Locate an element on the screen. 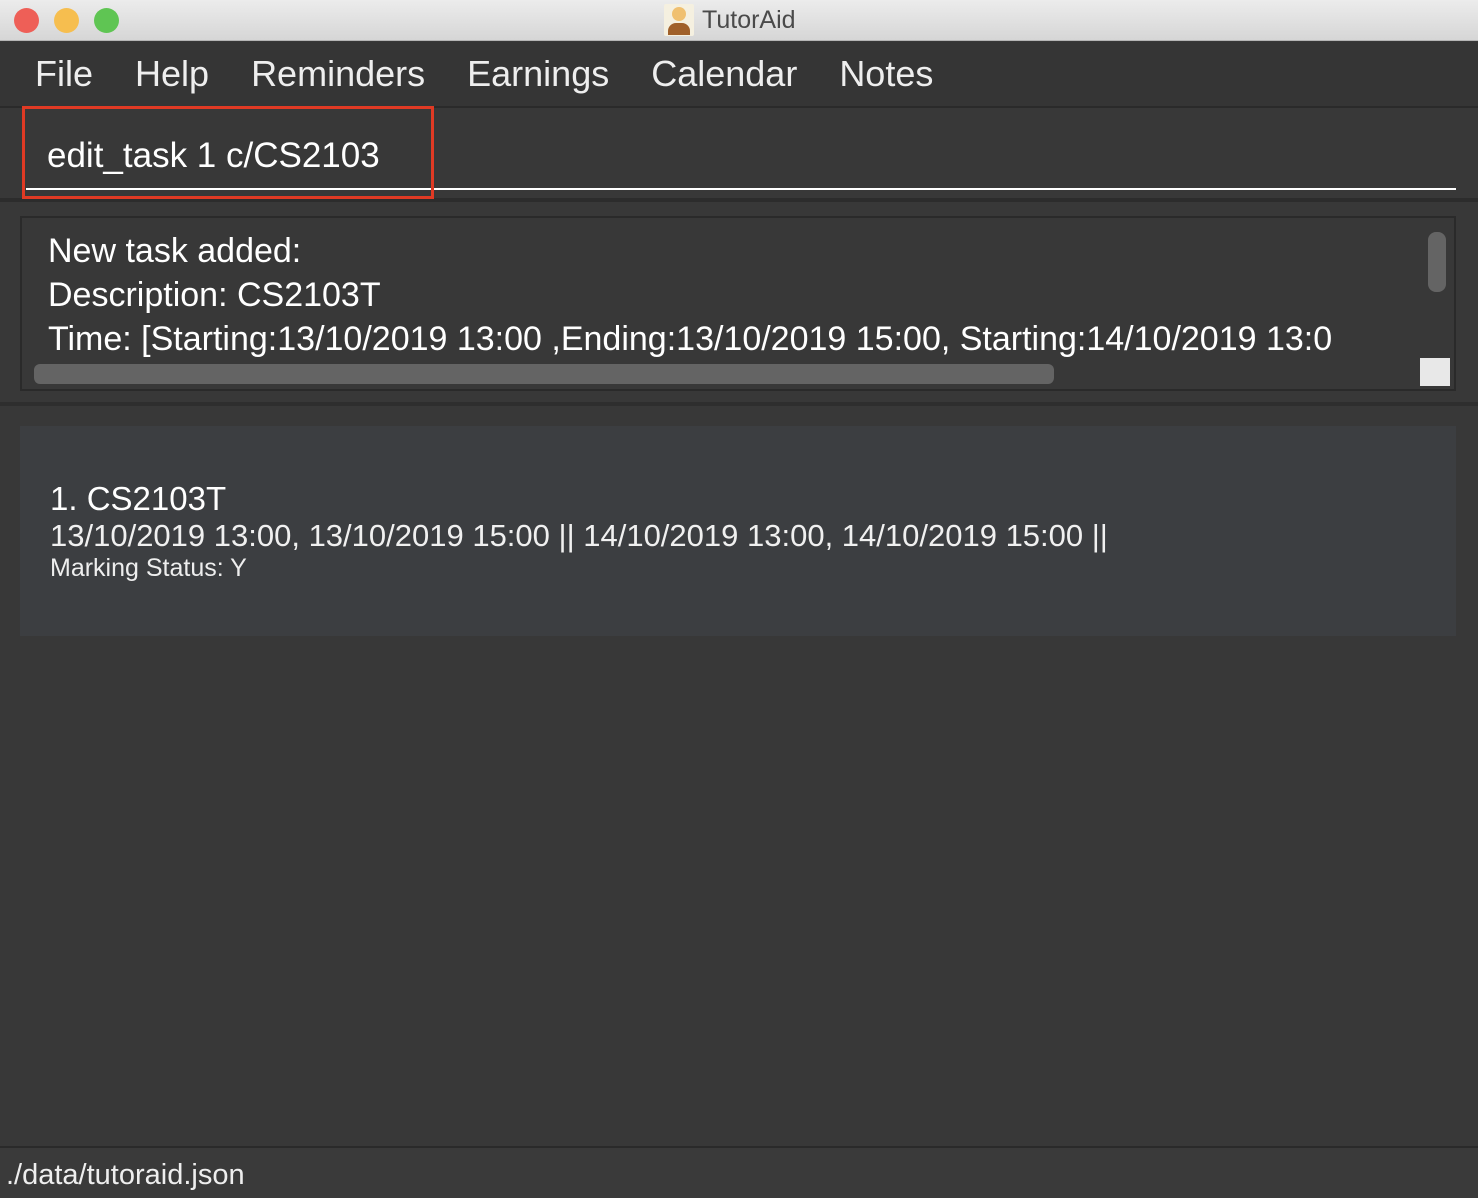 The height and width of the screenshot is (1198, 1478). menu-help: Help is located at coordinates (172, 74).